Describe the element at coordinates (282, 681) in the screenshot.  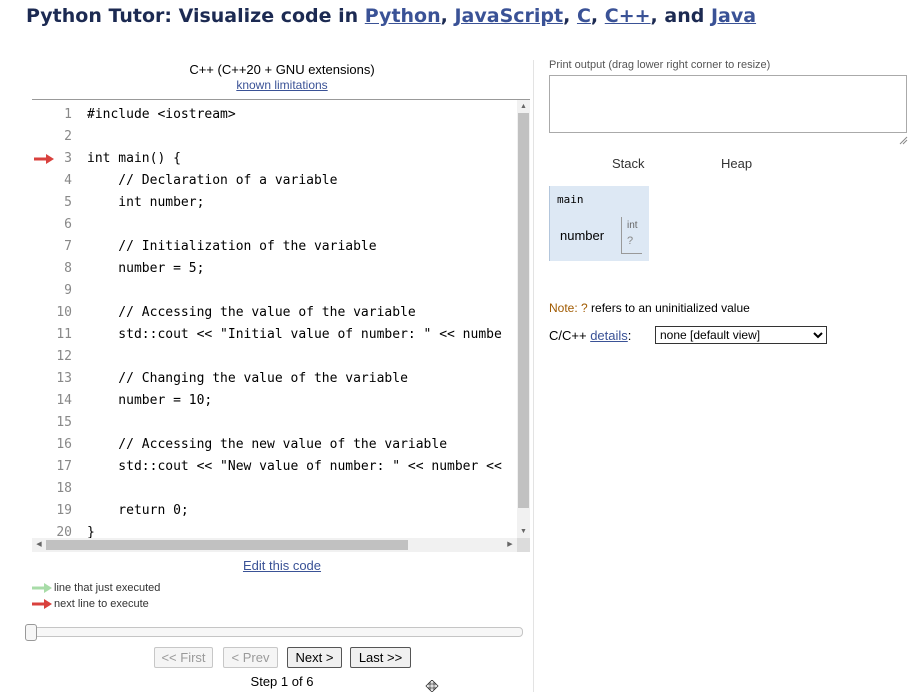
I see `step-counter: Step 1 of 6` at that location.